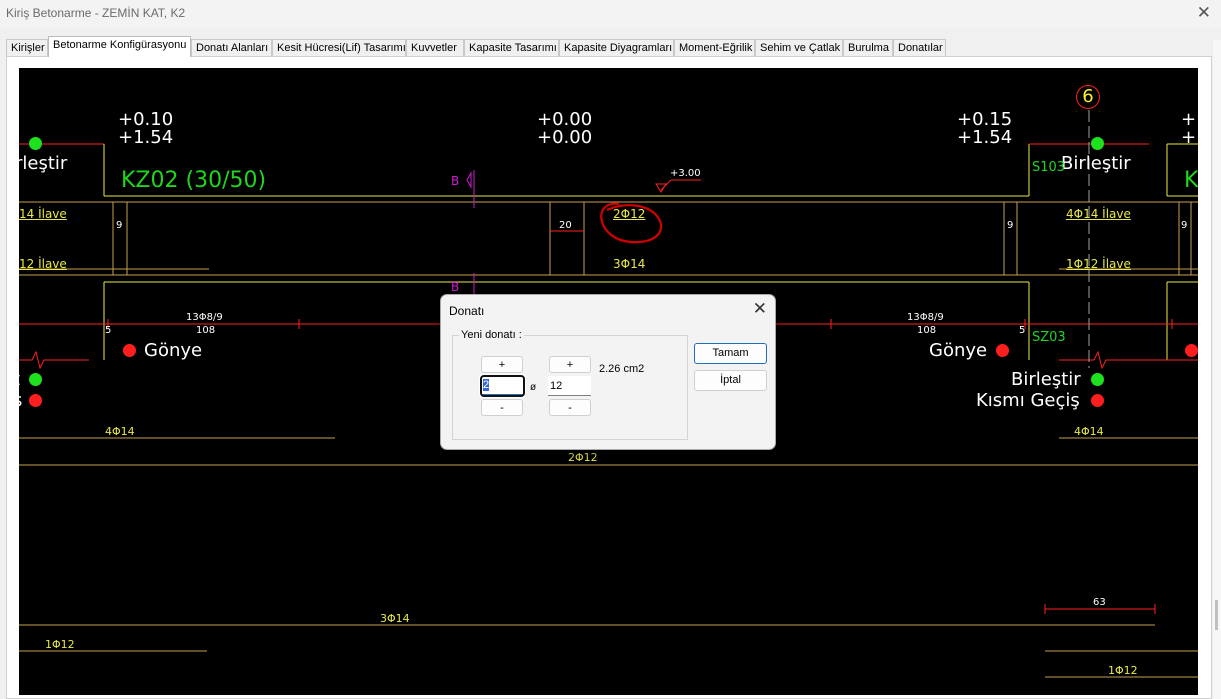 This screenshot has height=699, width=1221. I want to click on bot-bar-right-label: 1Φ12 İlave, so click(1098, 264).